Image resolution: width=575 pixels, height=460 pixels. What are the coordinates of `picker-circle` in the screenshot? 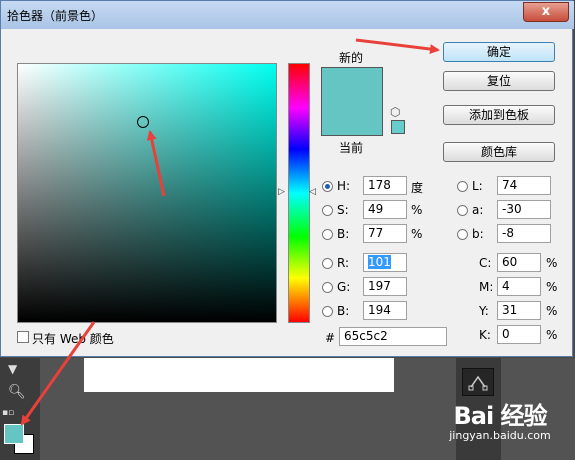 It's located at (143, 122).